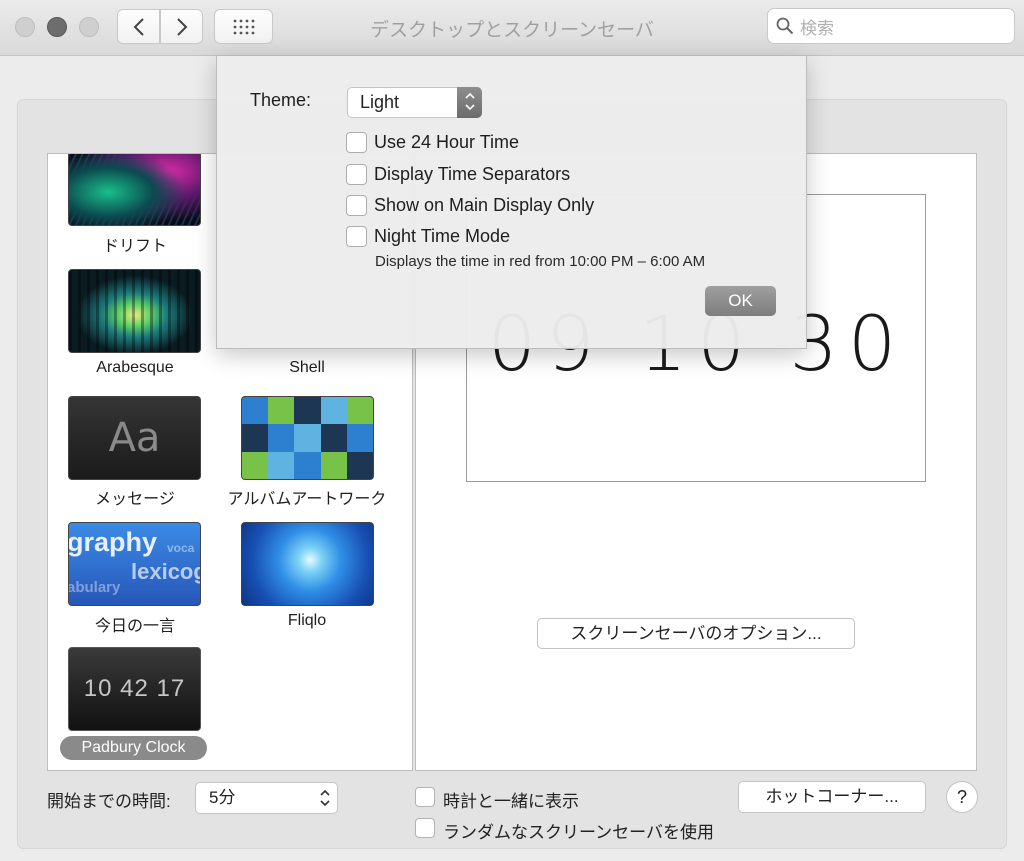 This screenshot has width=1024, height=861. I want to click on thumb-word: lexicog, so click(166, 571).